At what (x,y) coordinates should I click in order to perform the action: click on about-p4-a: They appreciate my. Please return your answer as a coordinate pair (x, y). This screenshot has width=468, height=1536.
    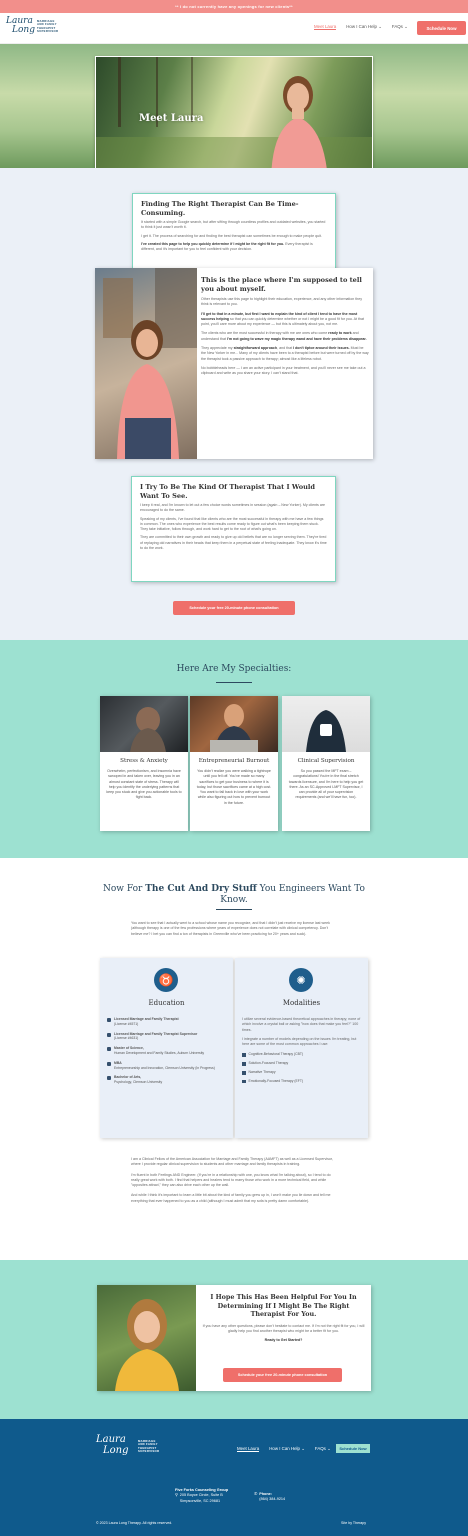
    Looking at the image, I should click on (217, 348).